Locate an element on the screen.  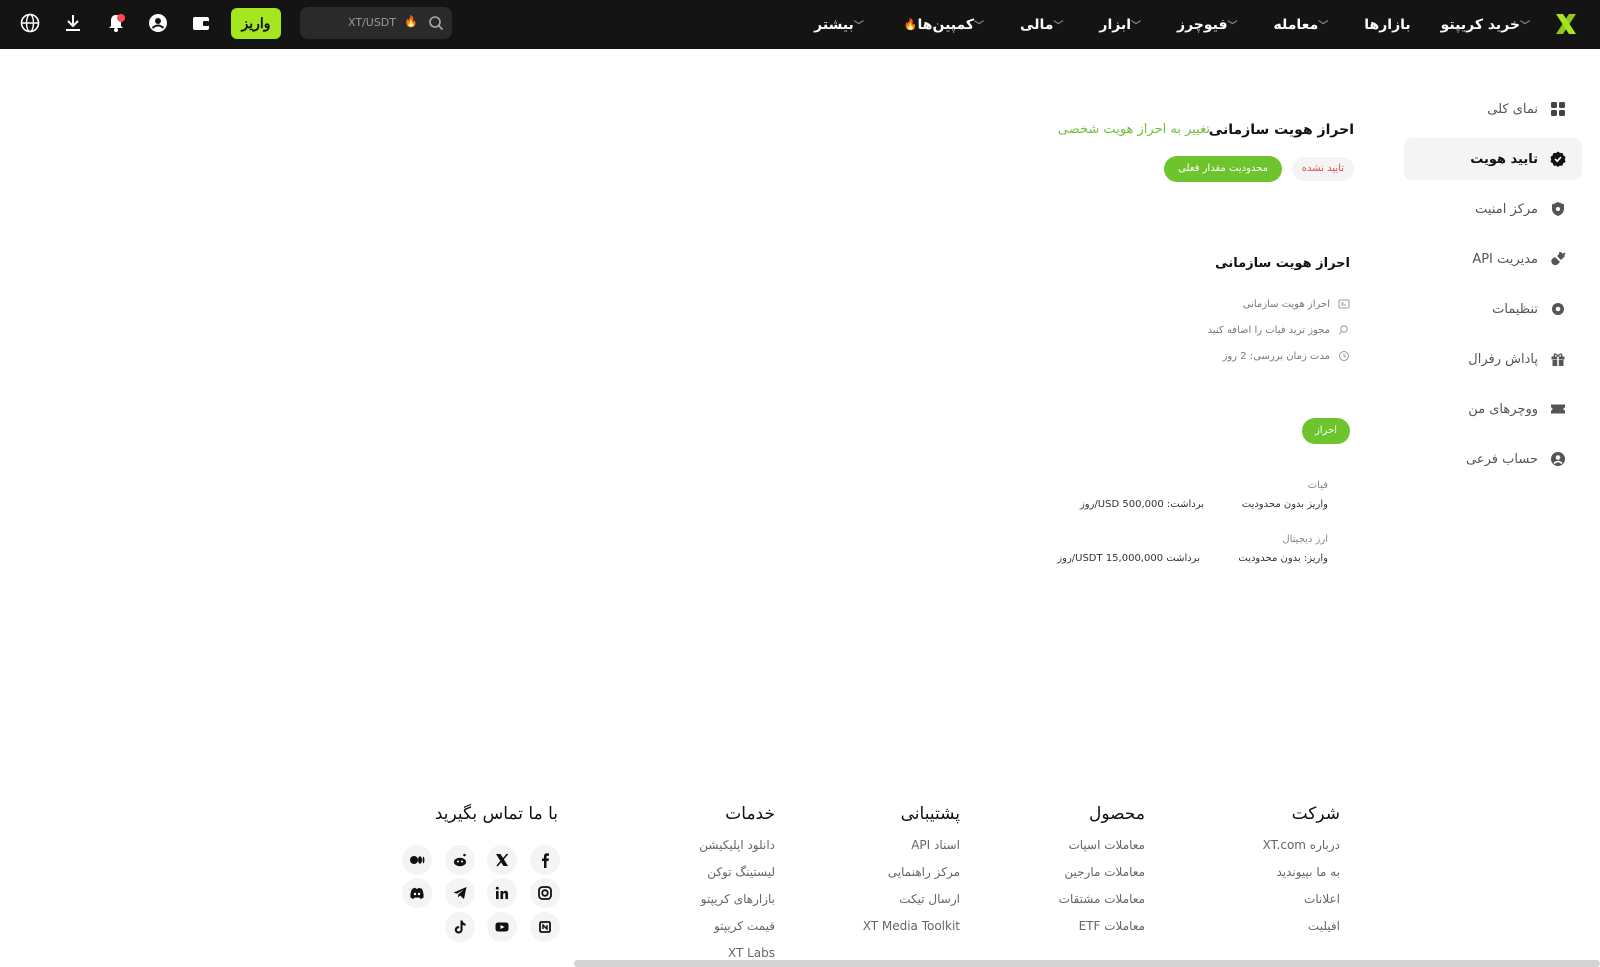
limit-withdraw: برداشت: 500,000 USD/روز is located at coordinates (1141, 504).